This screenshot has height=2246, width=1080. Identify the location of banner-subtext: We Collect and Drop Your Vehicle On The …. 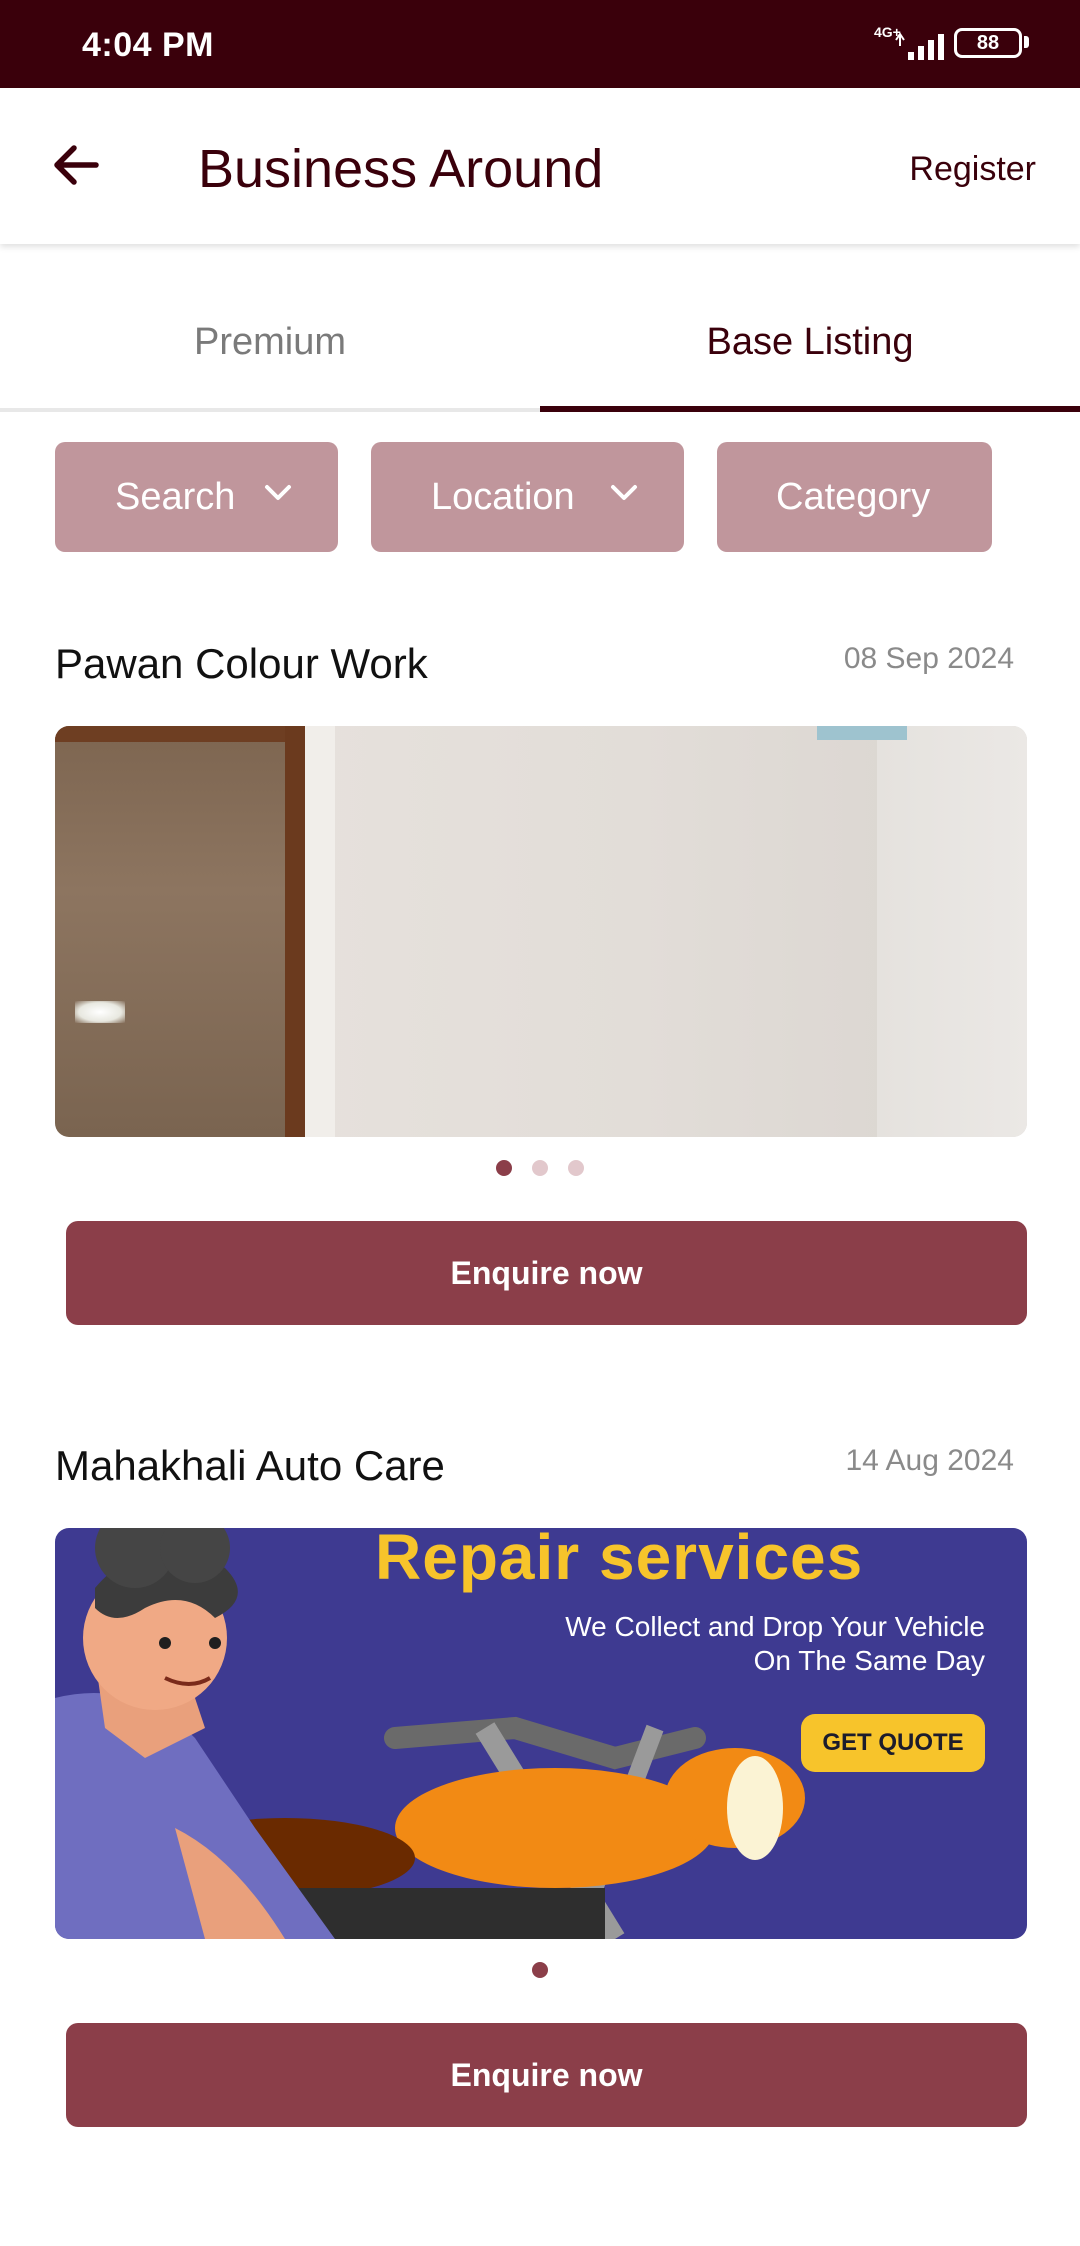
(775, 1643).